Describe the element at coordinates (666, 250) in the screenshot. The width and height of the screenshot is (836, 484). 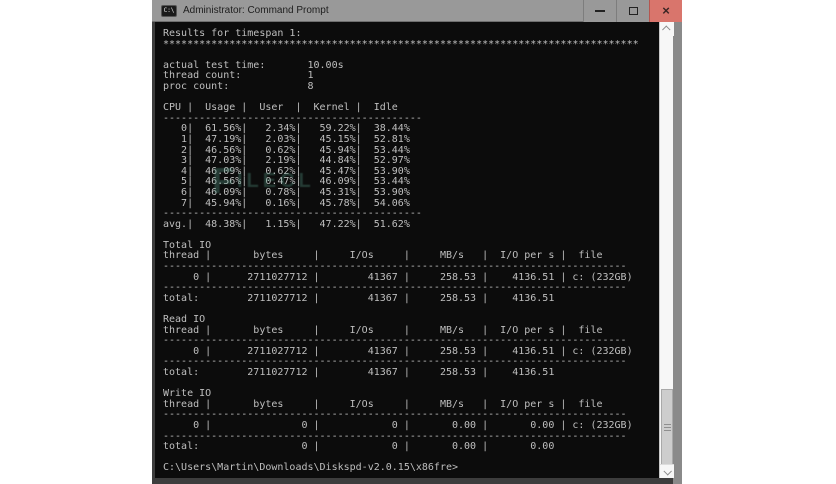
I see `vertical-scrollbar` at that location.